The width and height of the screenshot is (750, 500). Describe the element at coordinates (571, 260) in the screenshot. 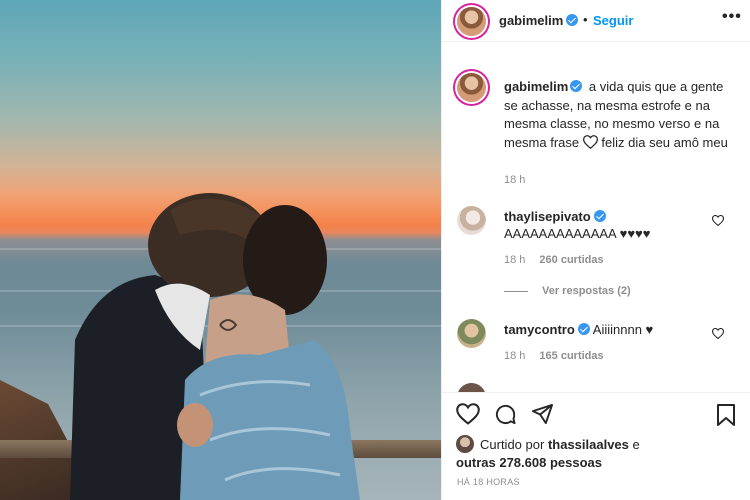

I see `comment-likes-count: 260 curtidas` at that location.